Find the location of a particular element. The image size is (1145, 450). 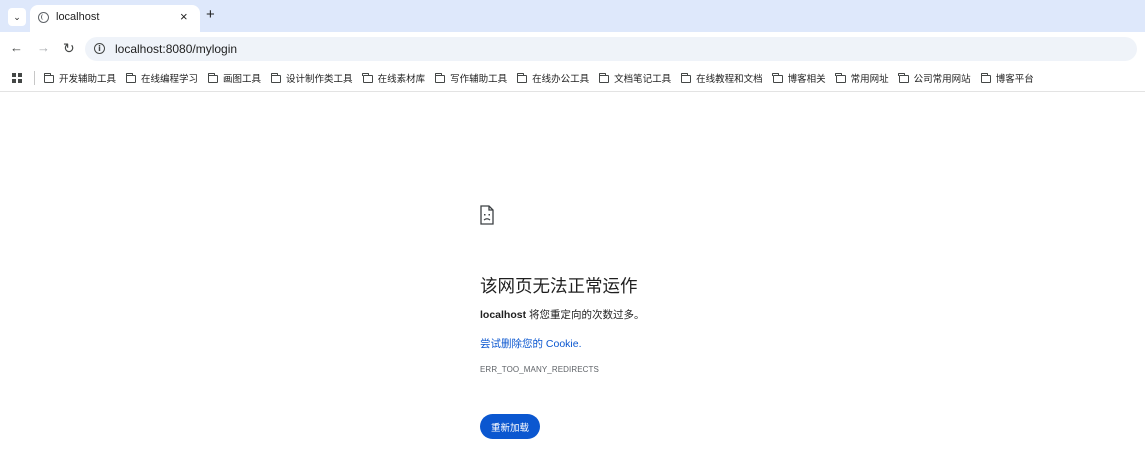

bookmark-label: 写作辅助工具 is located at coordinates (479, 79).